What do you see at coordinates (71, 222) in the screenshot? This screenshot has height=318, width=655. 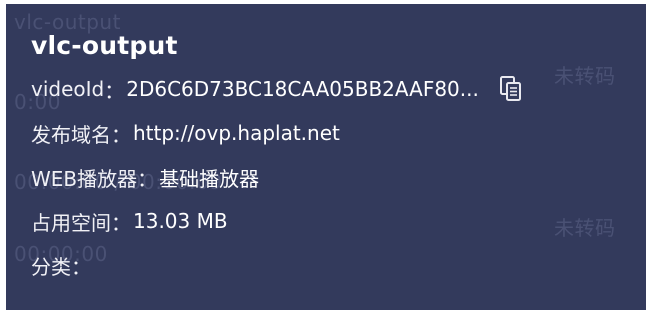 I see `storage-label: 占用空间` at bounding box center [71, 222].